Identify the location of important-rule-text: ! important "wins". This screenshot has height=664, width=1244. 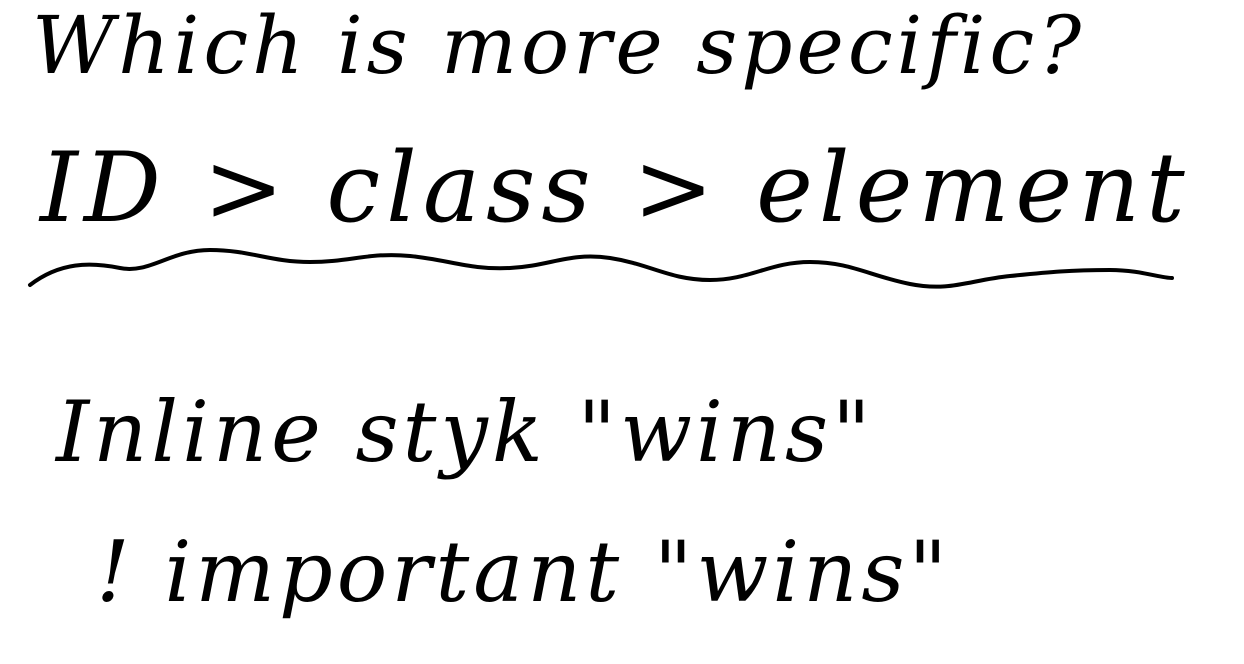
(524, 572).